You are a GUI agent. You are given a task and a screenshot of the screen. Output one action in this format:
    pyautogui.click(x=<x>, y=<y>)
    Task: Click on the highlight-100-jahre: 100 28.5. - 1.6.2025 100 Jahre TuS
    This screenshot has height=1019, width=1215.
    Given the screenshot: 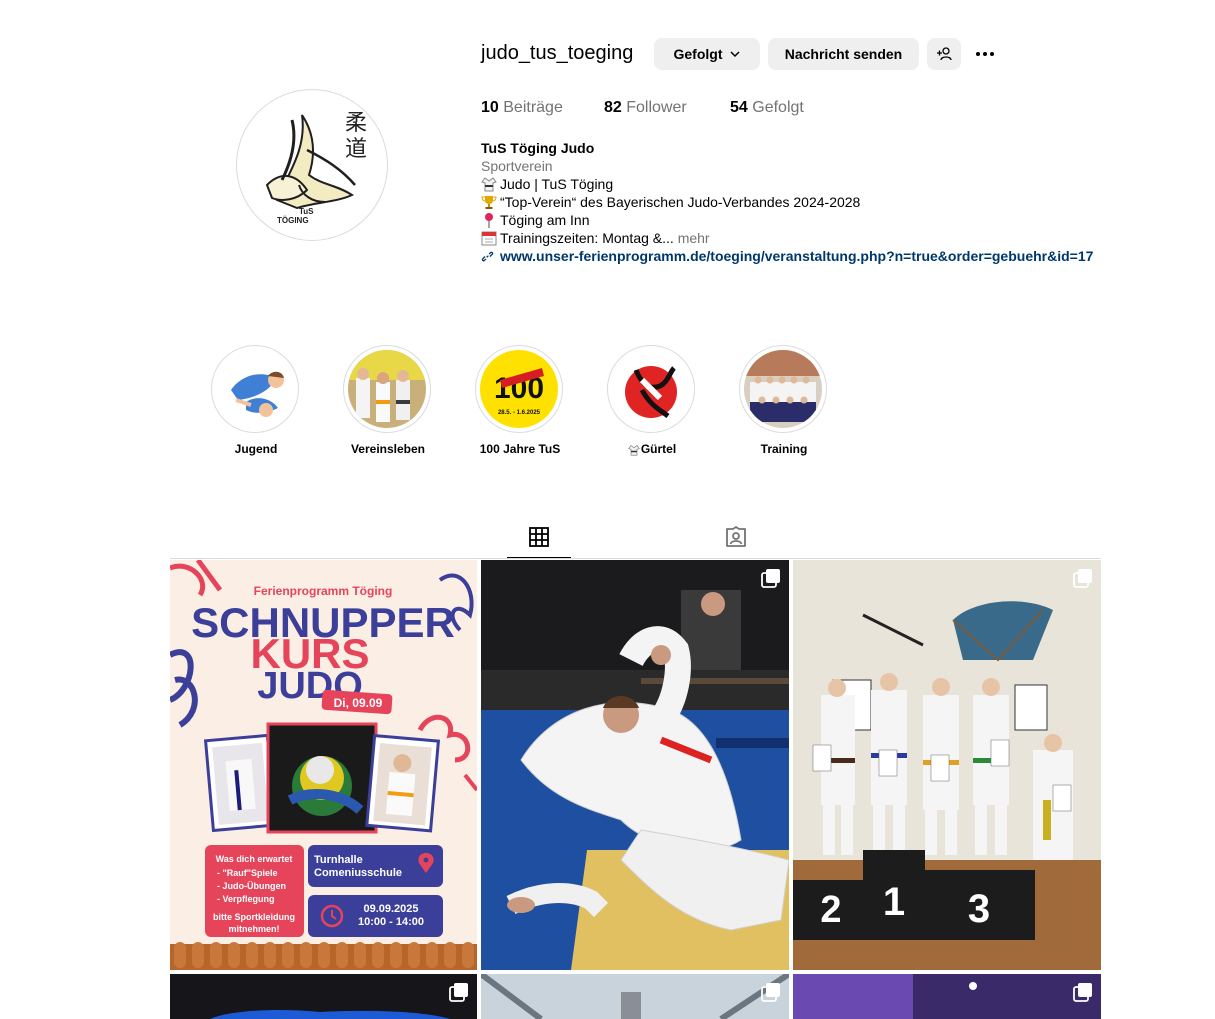 What is the action you would take?
    pyautogui.click(x=520, y=400)
    